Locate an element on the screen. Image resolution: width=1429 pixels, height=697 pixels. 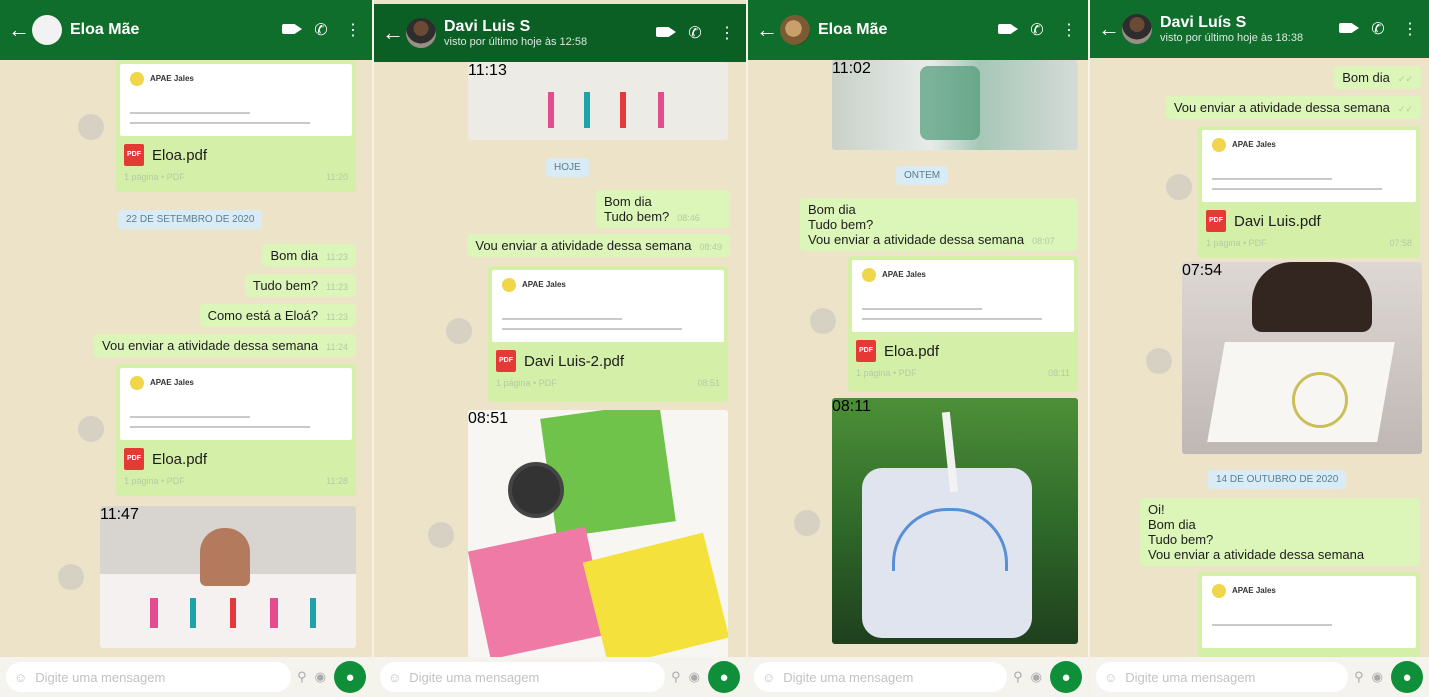
date-chip: ONTEM is located at coordinates (922, 175).